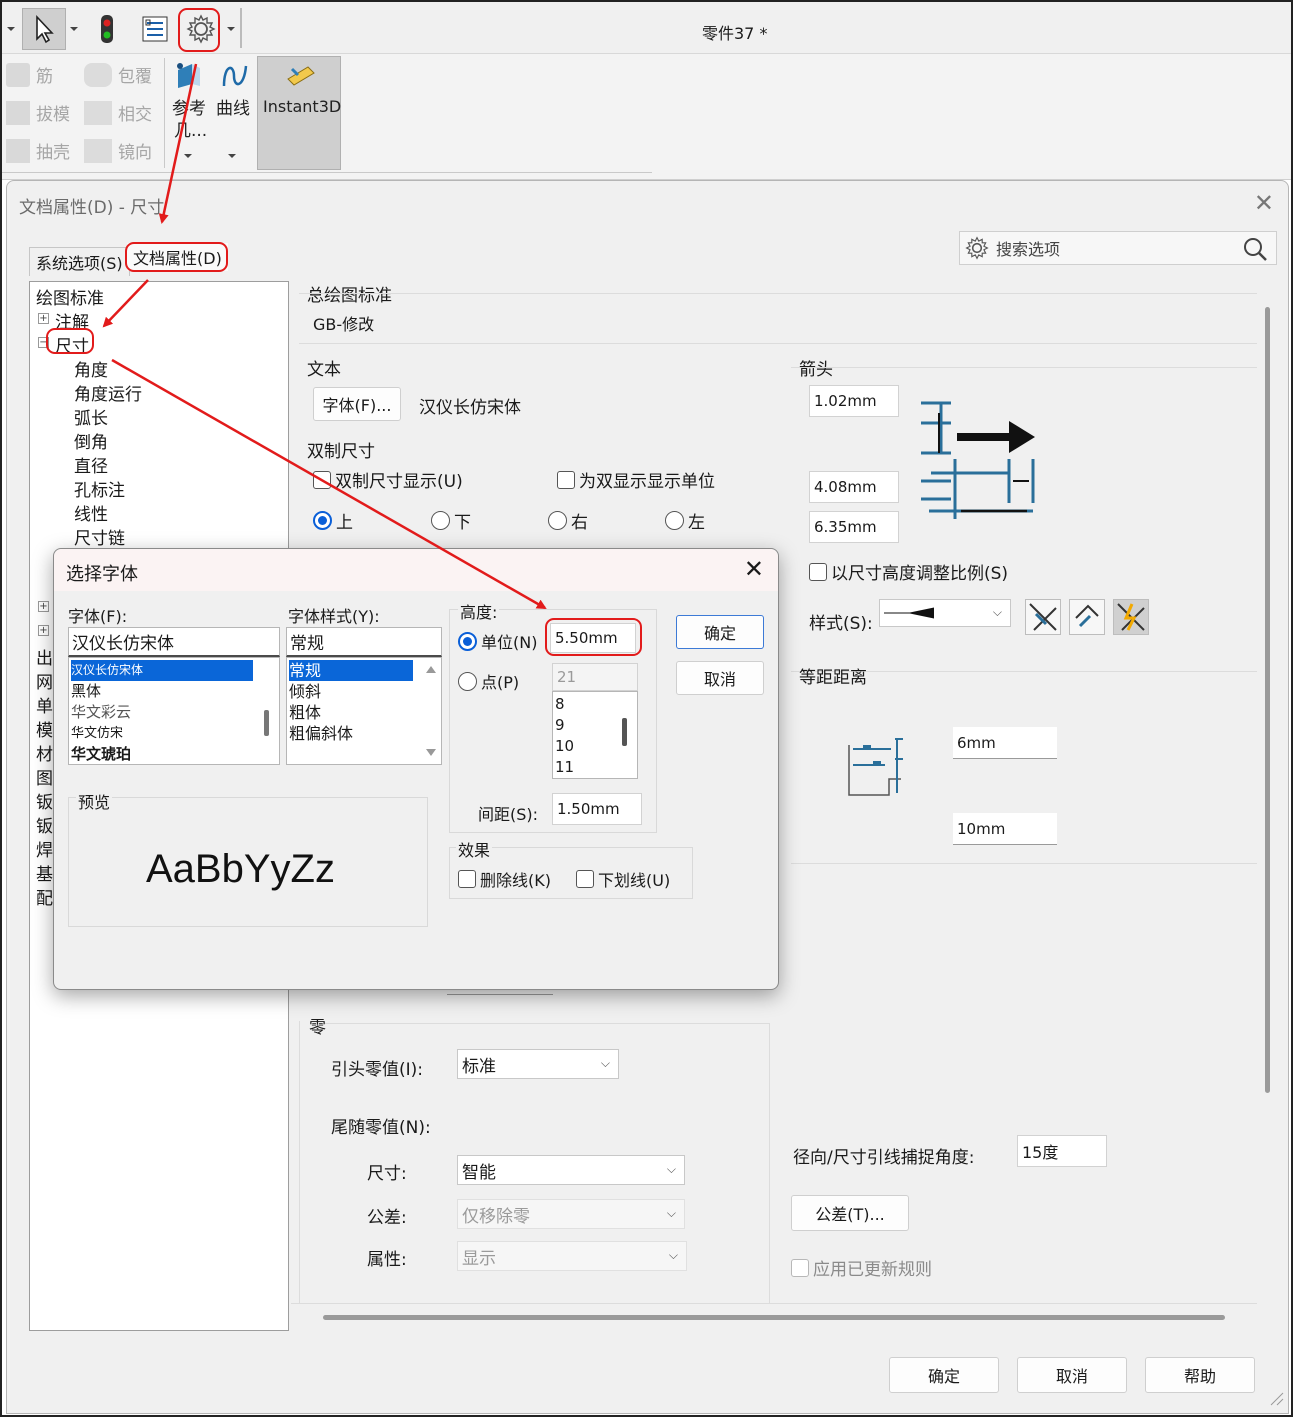  Describe the element at coordinates (1255, 249) in the screenshot. I see `search-icon` at that location.